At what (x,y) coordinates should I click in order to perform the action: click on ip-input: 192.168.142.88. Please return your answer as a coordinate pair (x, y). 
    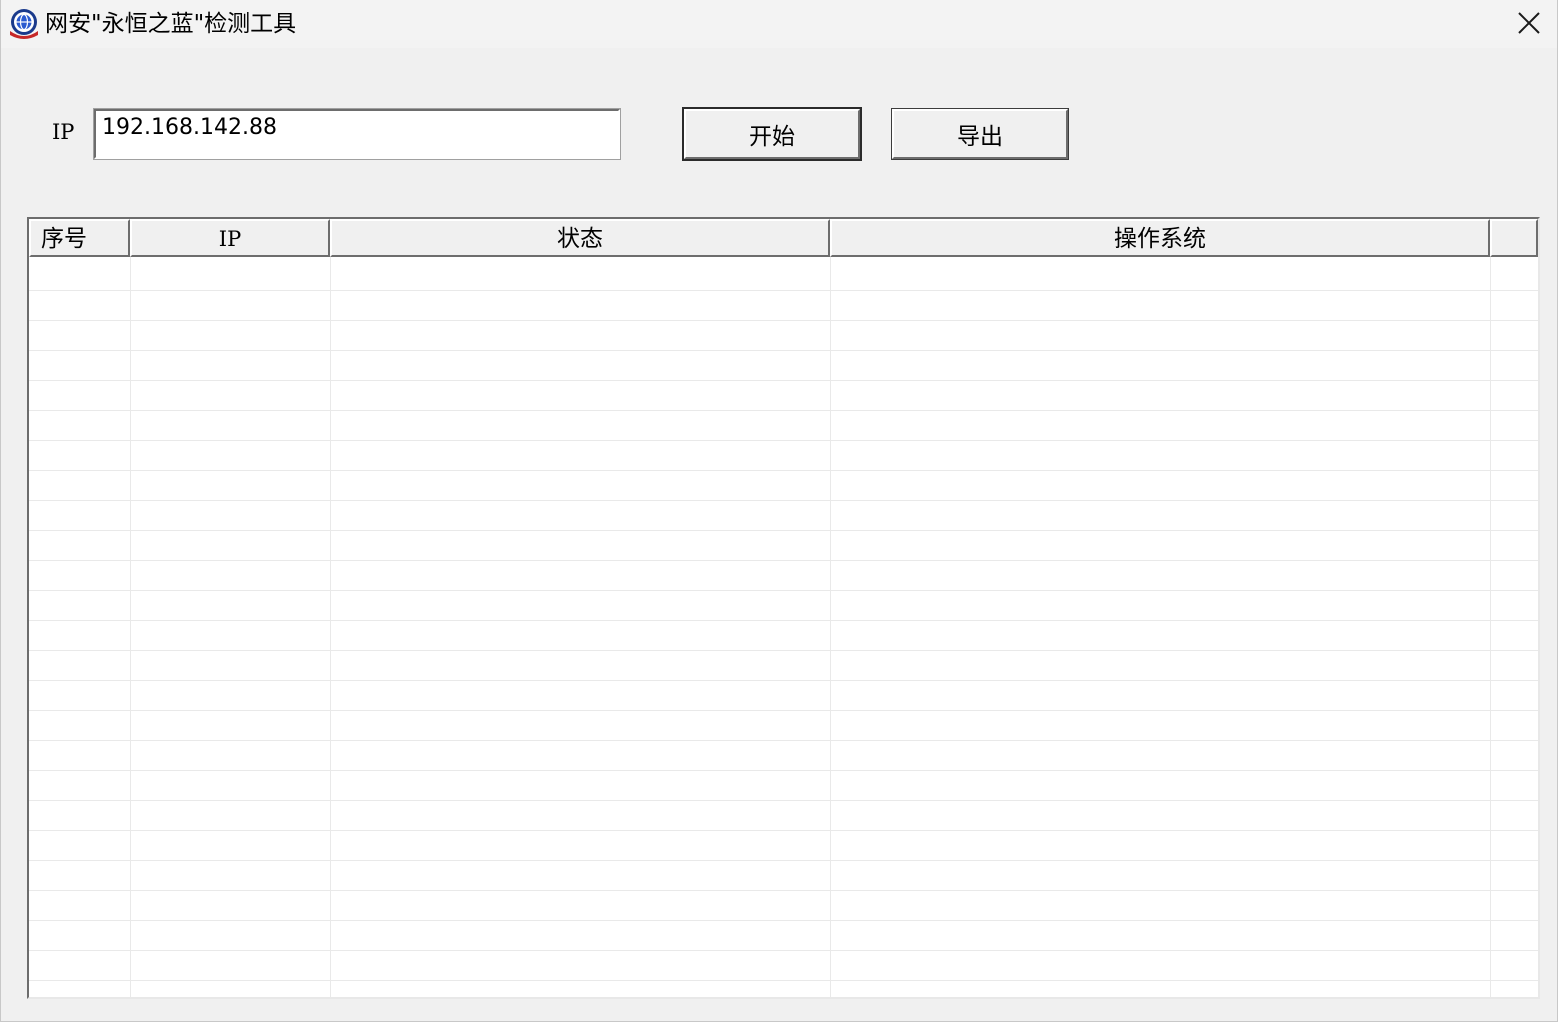
    Looking at the image, I should click on (357, 134).